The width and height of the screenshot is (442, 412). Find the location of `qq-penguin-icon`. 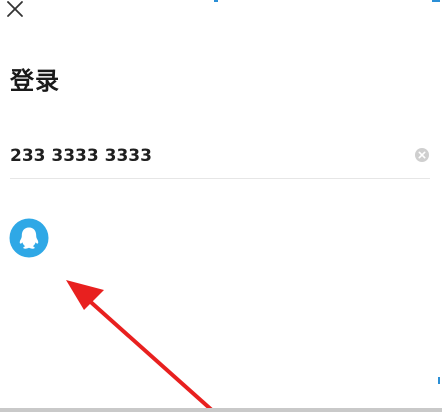

qq-penguin-icon is located at coordinates (29, 238).